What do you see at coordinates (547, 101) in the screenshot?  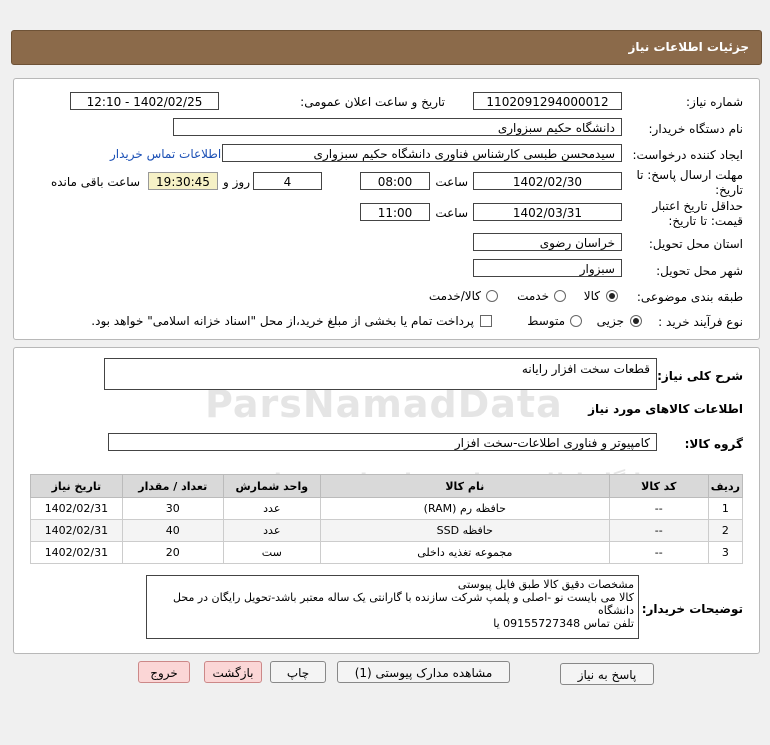 I see `need-number-field: 1102091294000012` at bounding box center [547, 101].